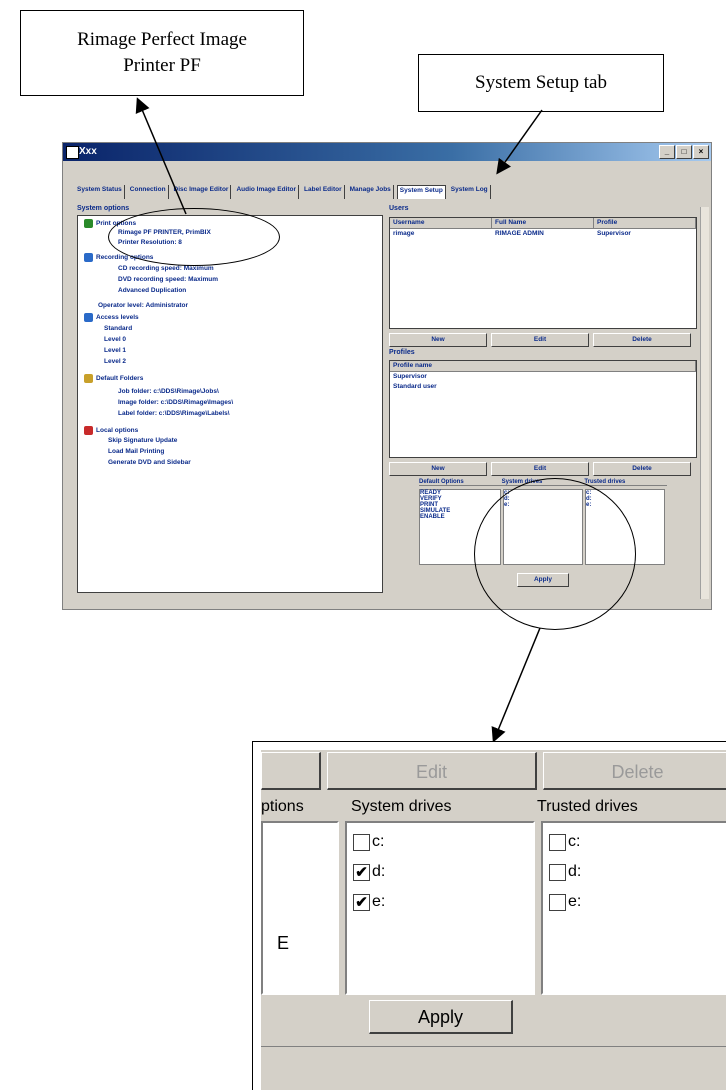 The width and height of the screenshot is (726, 1090). I want to click on user-buttons: New Edit Delete, so click(540, 340).